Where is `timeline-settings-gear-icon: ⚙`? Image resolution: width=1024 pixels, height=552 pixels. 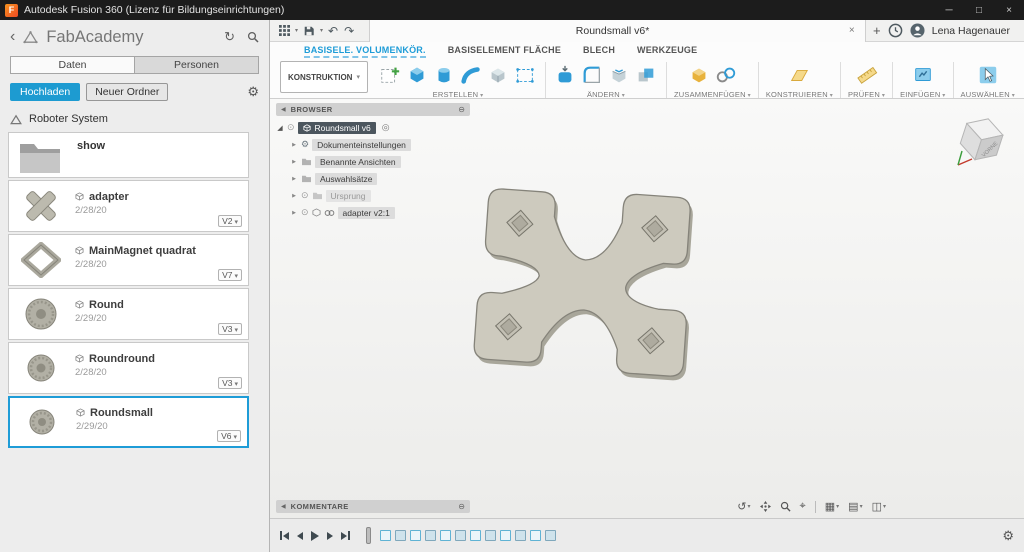 timeline-settings-gear-icon: ⚙ is located at coordinates (1008, 536).